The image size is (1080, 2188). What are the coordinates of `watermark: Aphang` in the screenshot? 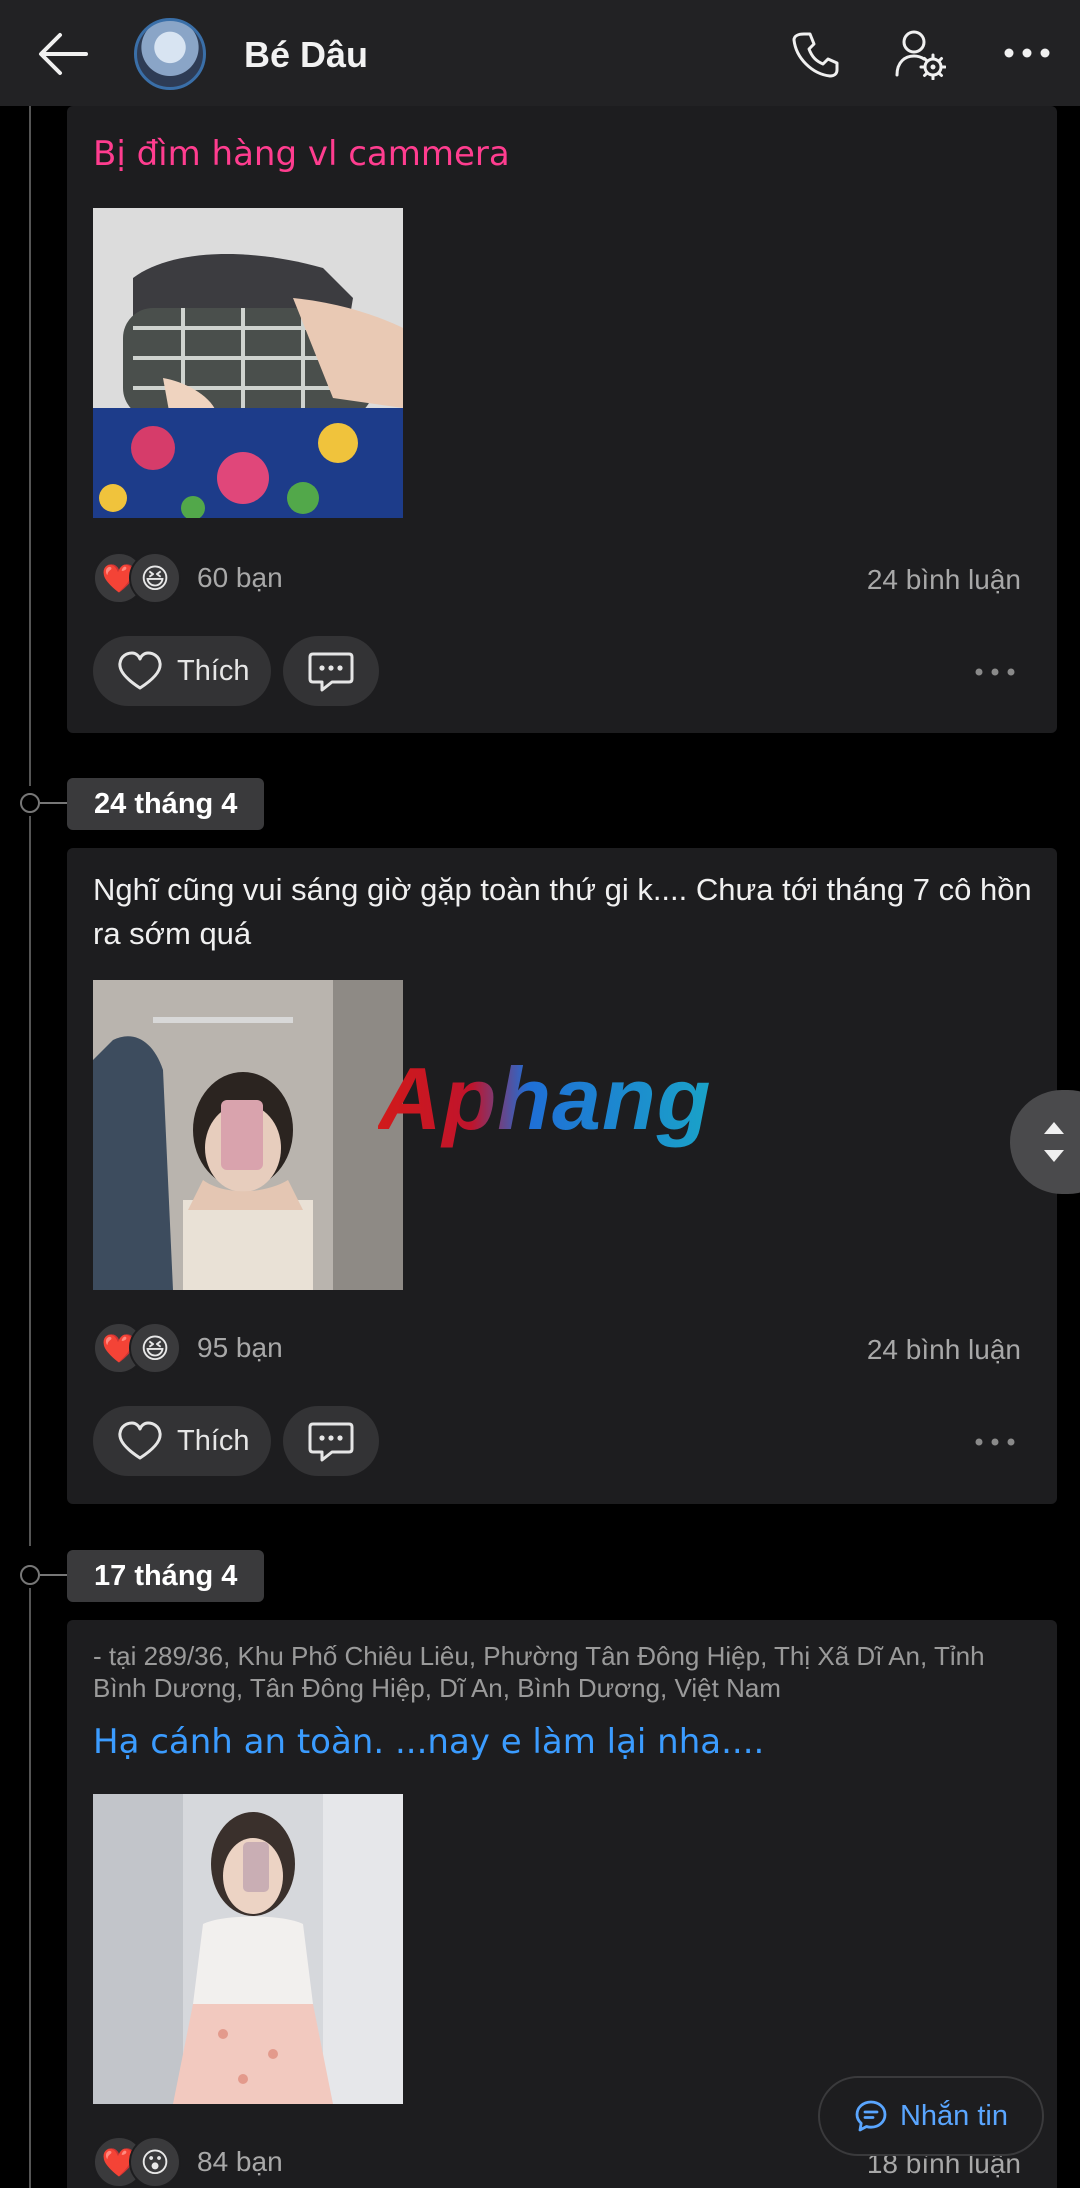 It's located at (545, 1099).